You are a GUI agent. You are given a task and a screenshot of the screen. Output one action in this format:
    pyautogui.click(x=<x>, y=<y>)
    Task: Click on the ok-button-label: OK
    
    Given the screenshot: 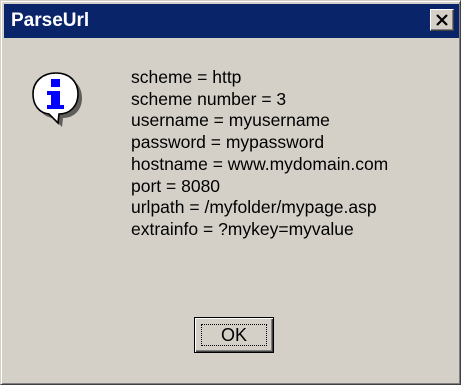 What is the action you would take?
    pyautogui.click(x=233, y=334)
    